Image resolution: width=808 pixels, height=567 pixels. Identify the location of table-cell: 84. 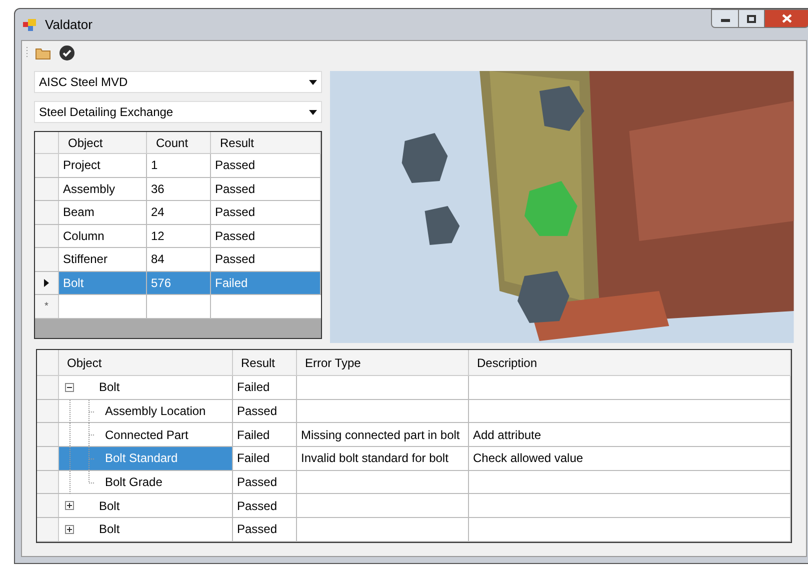
(179, 259).